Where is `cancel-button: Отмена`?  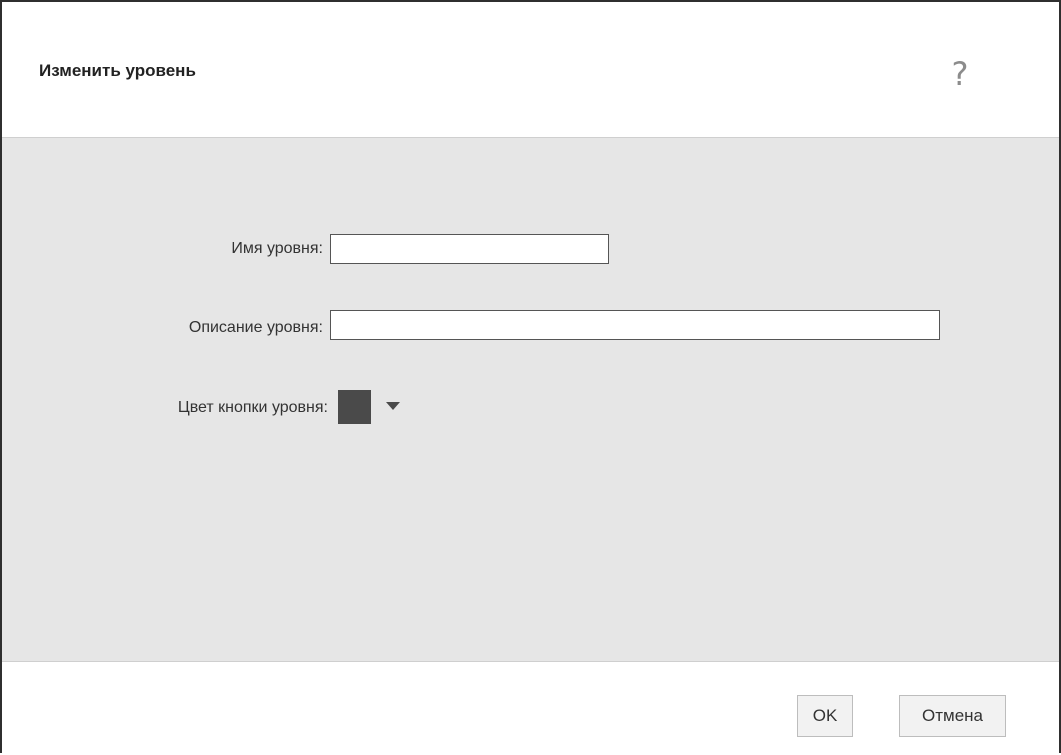 cancel-button: Отмена is located at coordinates (952, 716).